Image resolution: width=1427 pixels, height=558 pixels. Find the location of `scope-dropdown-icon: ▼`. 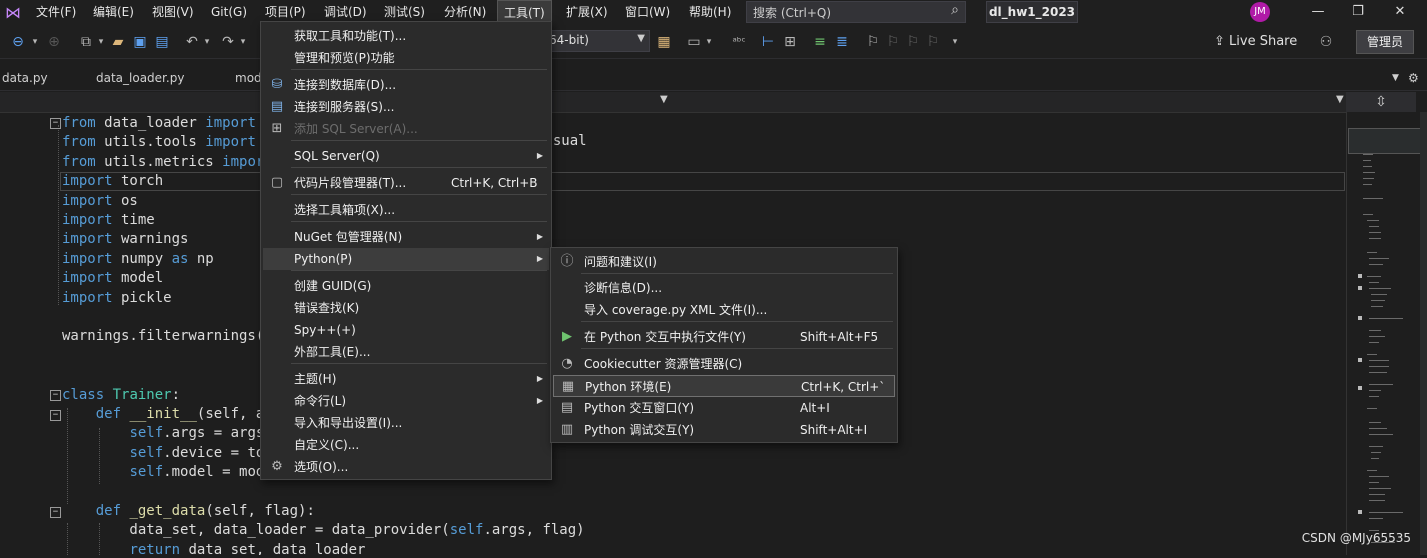

scope-dropdown-icon: ▼ is located at coordinates (664, 99).